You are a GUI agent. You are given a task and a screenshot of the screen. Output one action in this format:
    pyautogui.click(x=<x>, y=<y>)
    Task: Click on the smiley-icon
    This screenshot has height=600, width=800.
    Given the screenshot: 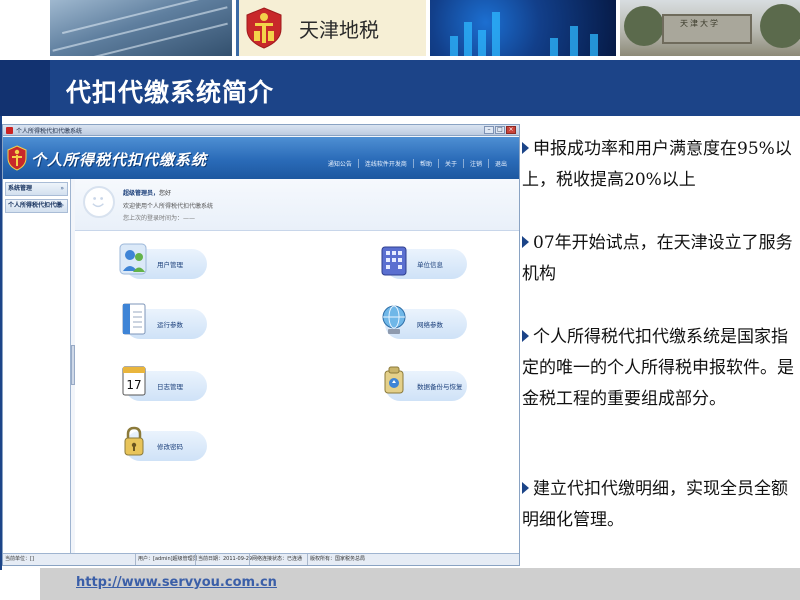 What is the action you would take?
    pyautogui.click(x=99, y=202)
    